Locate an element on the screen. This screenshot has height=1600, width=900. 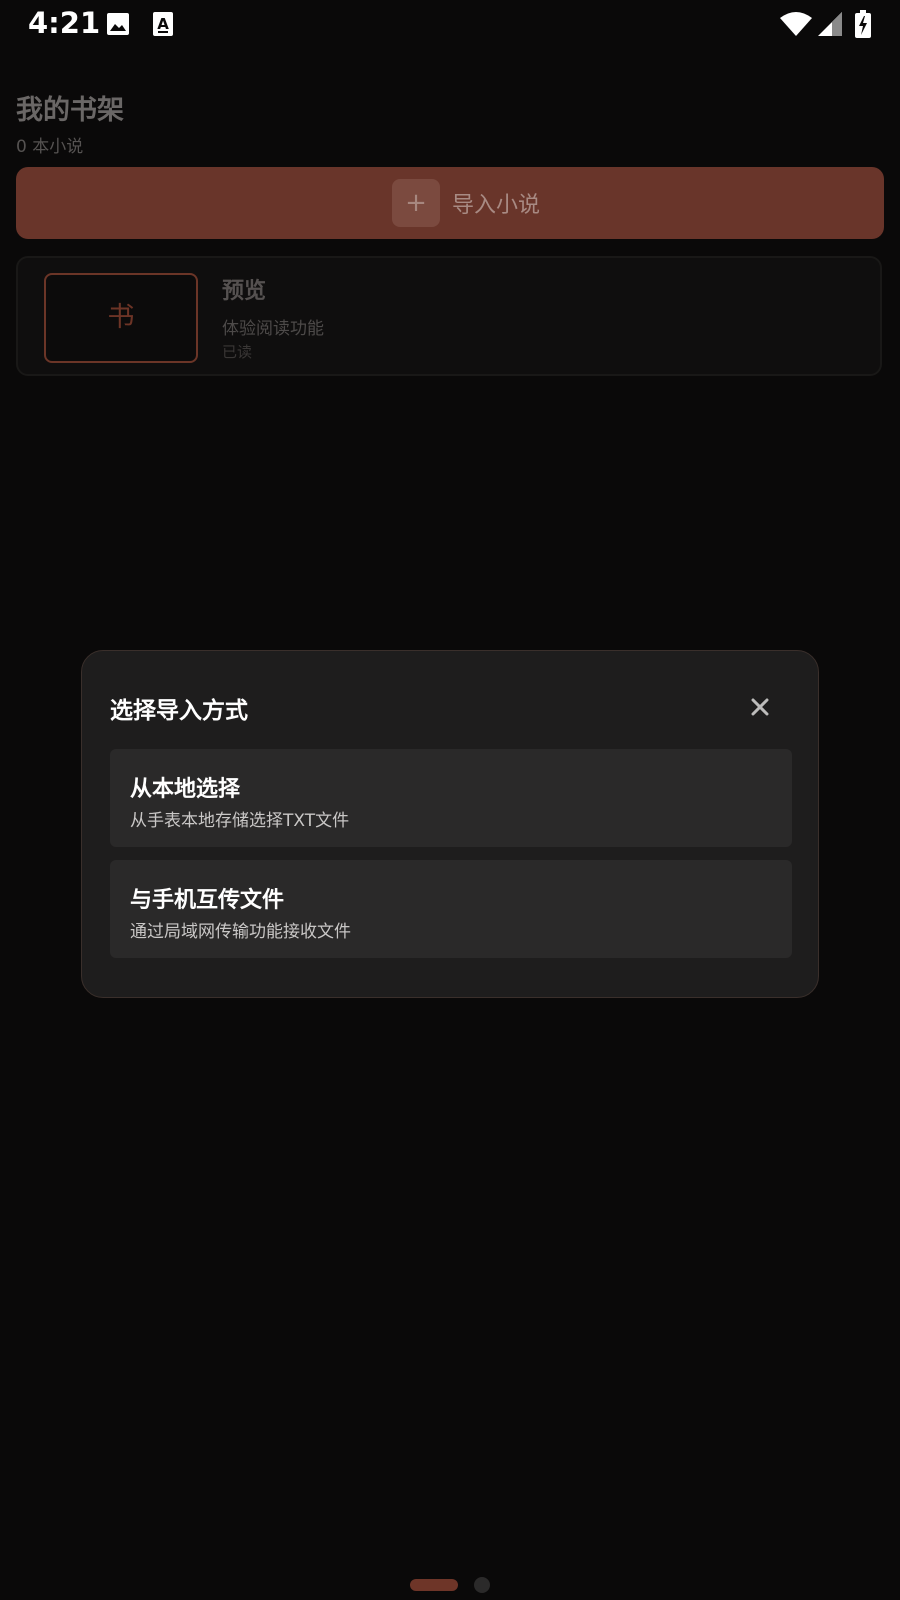
option-description: 通过局域网传输功能接收文件 is located at coordinates (240, 932).